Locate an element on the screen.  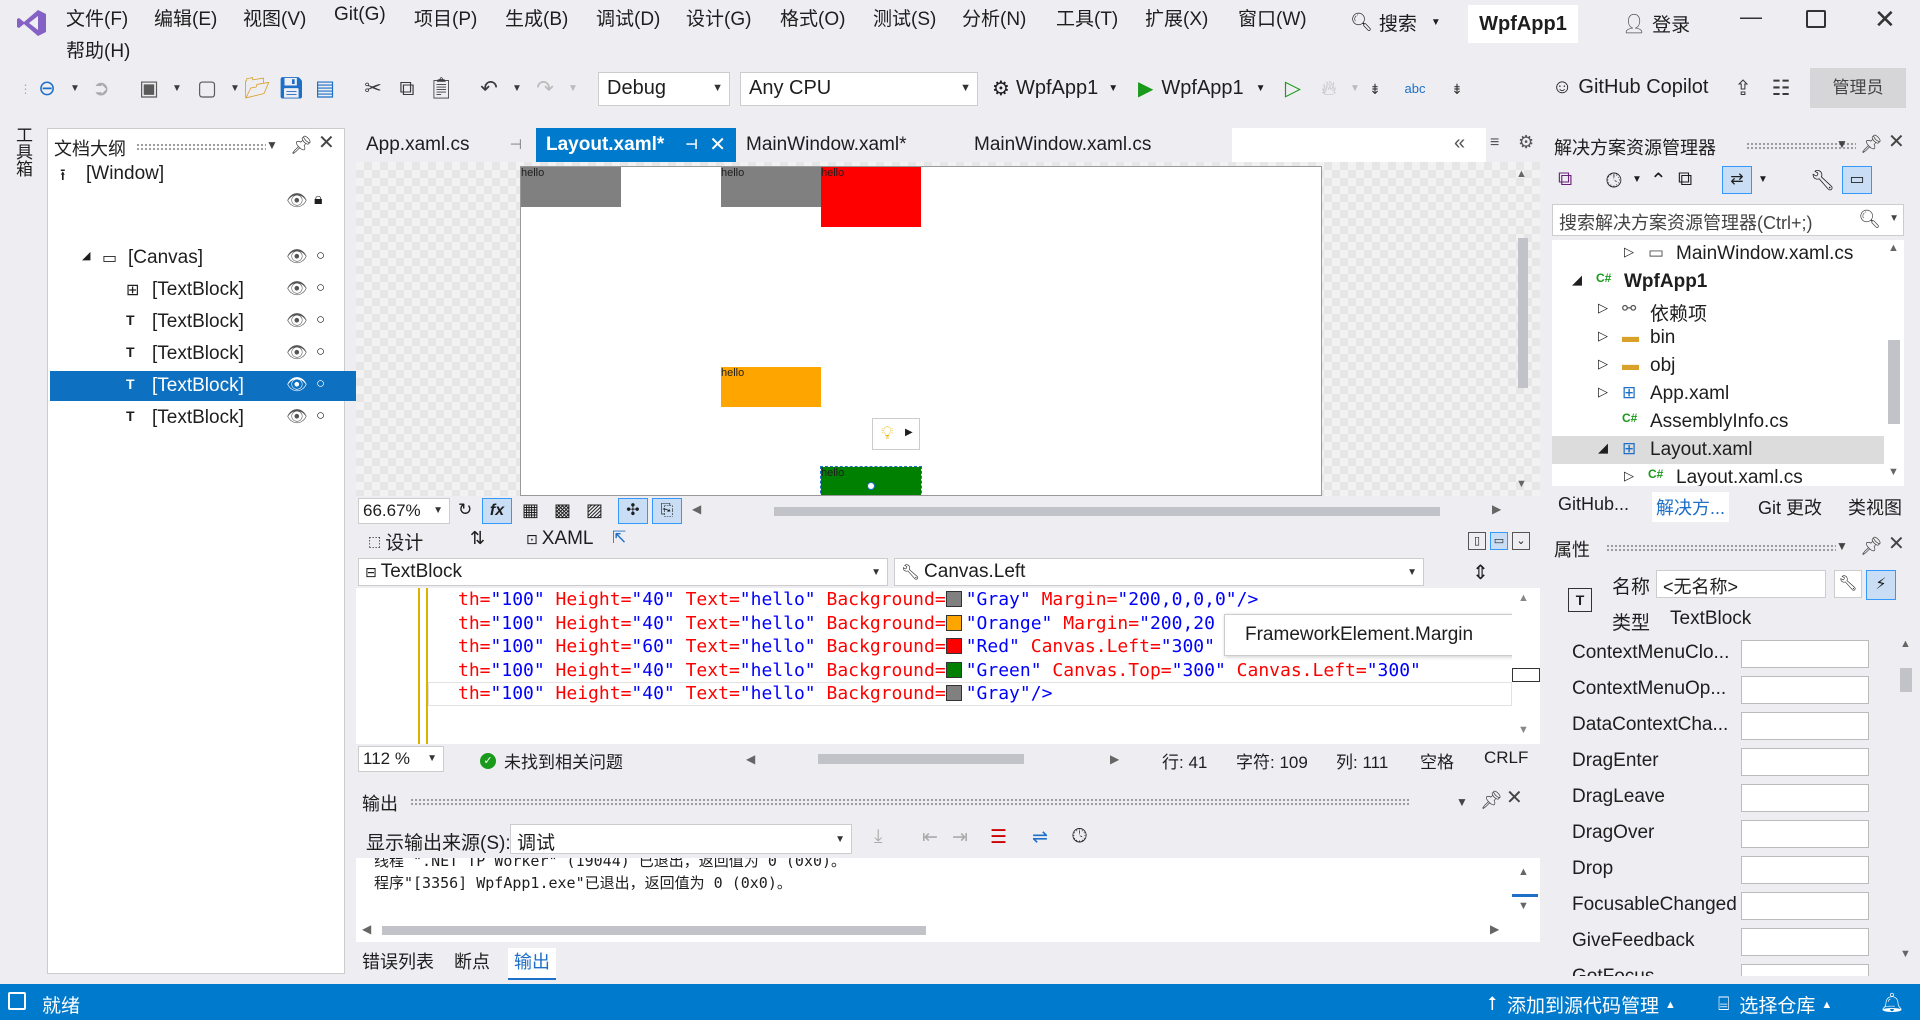
design-window: hello hello hello hello hello is located at coordinates (921, 331).